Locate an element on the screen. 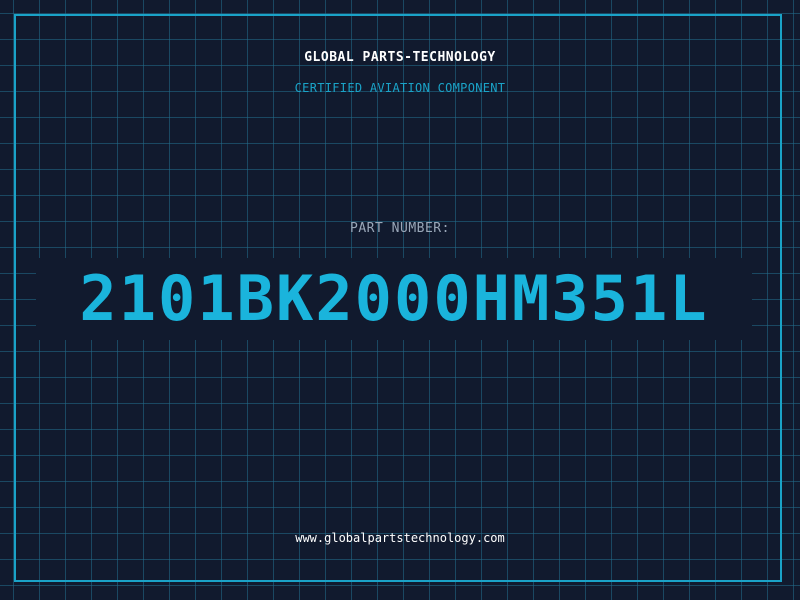 The image size is (800, 600). part-number-value: 2101BK2000HM351L is located at coordinates (394, 298).